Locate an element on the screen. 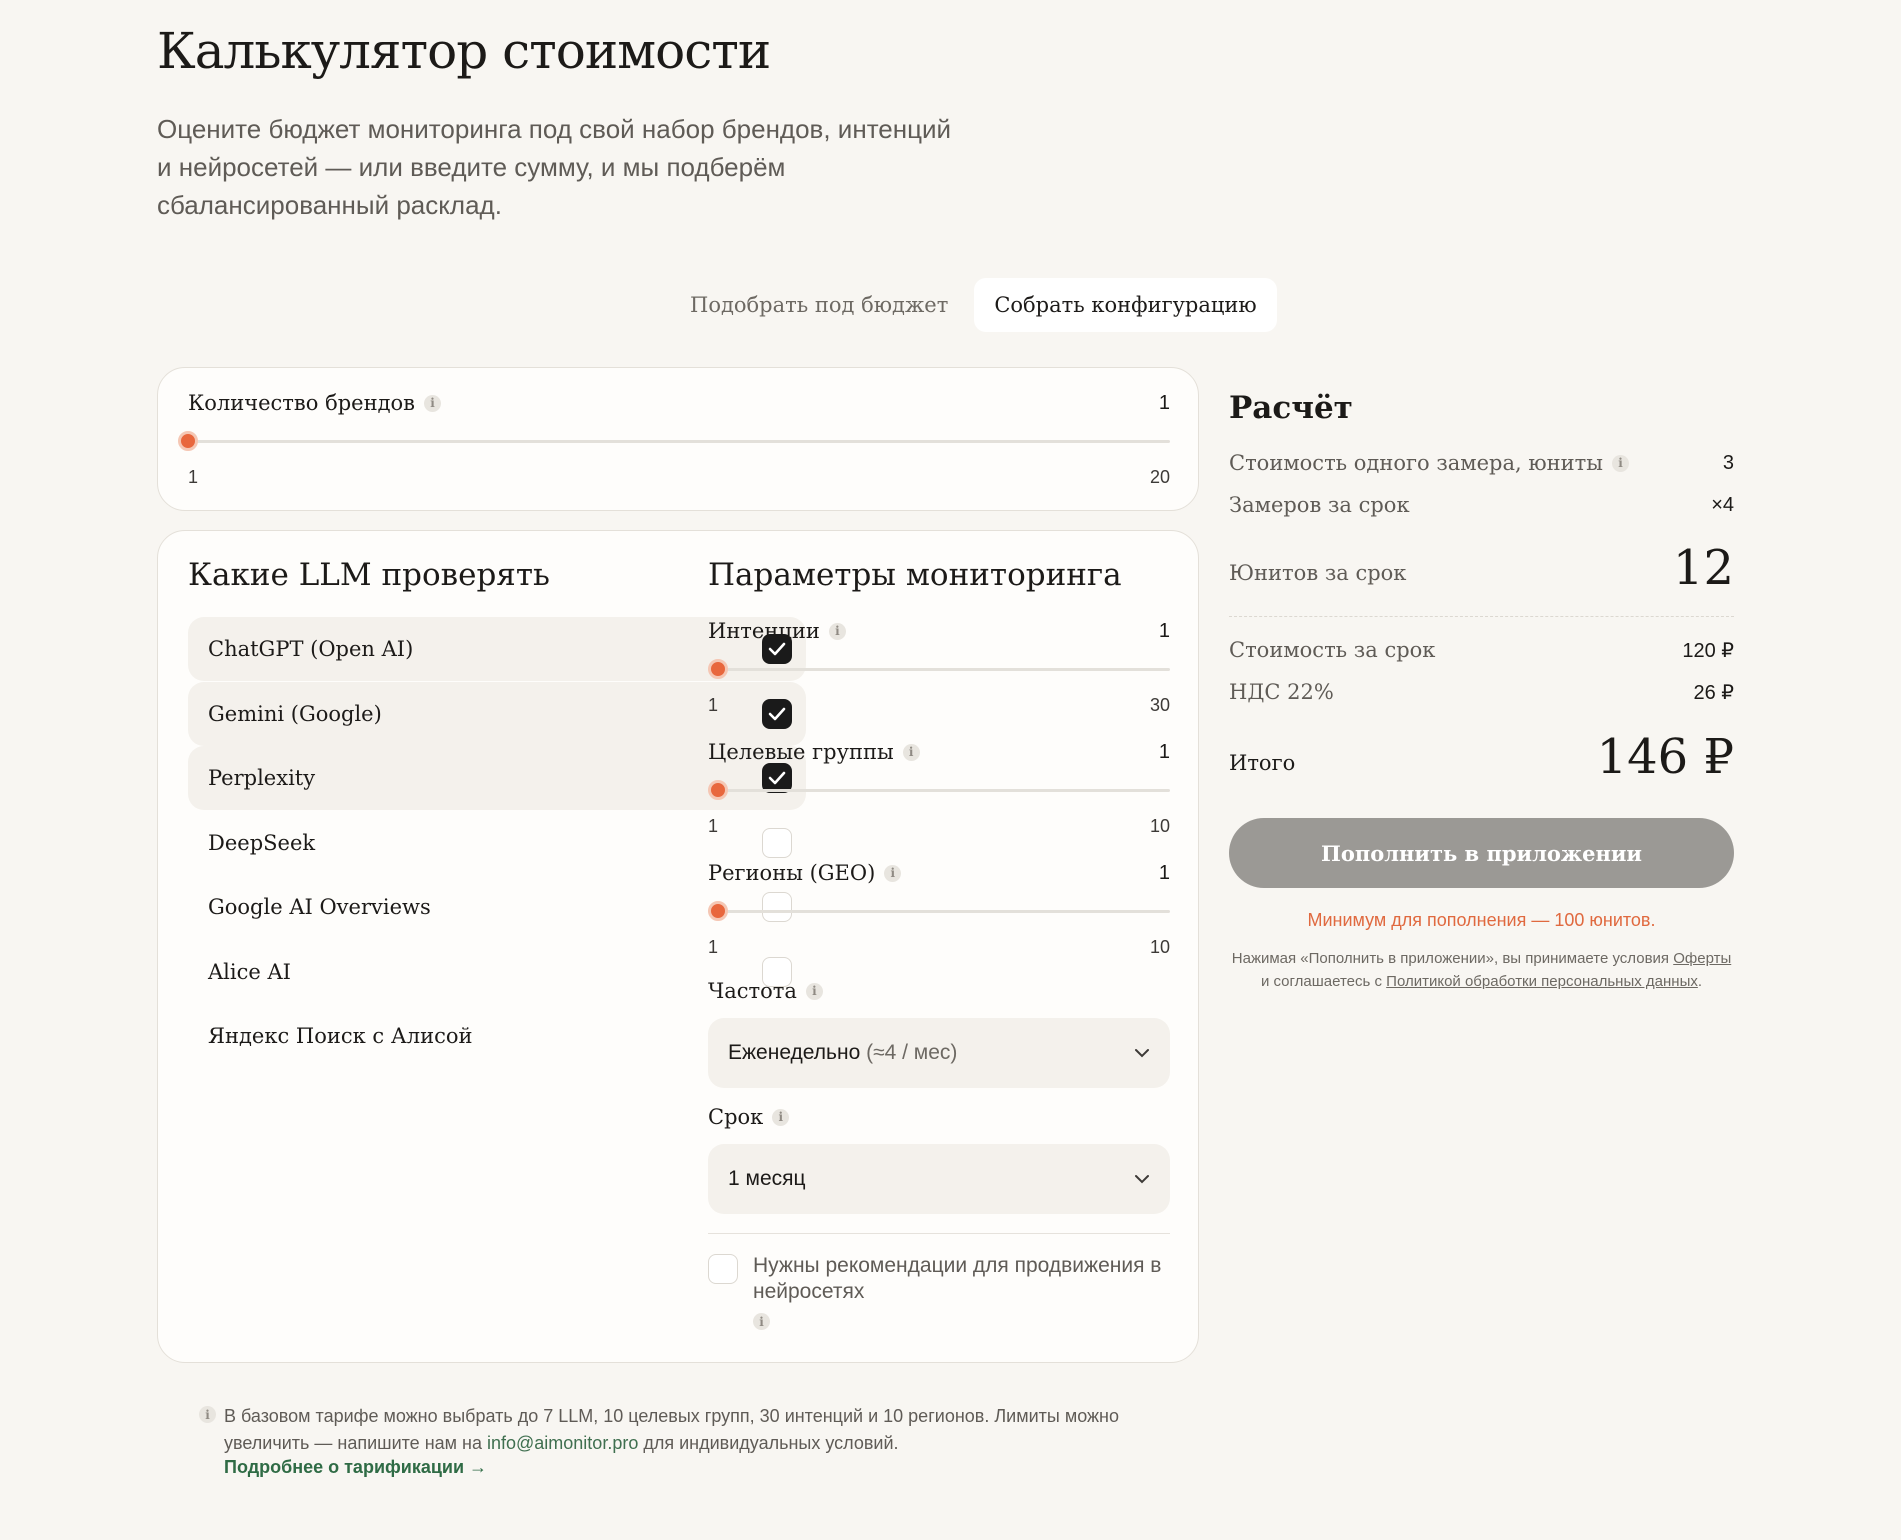  groups-slider: Целевые группы i 1 1 10 is located at coordinates (939, 787).